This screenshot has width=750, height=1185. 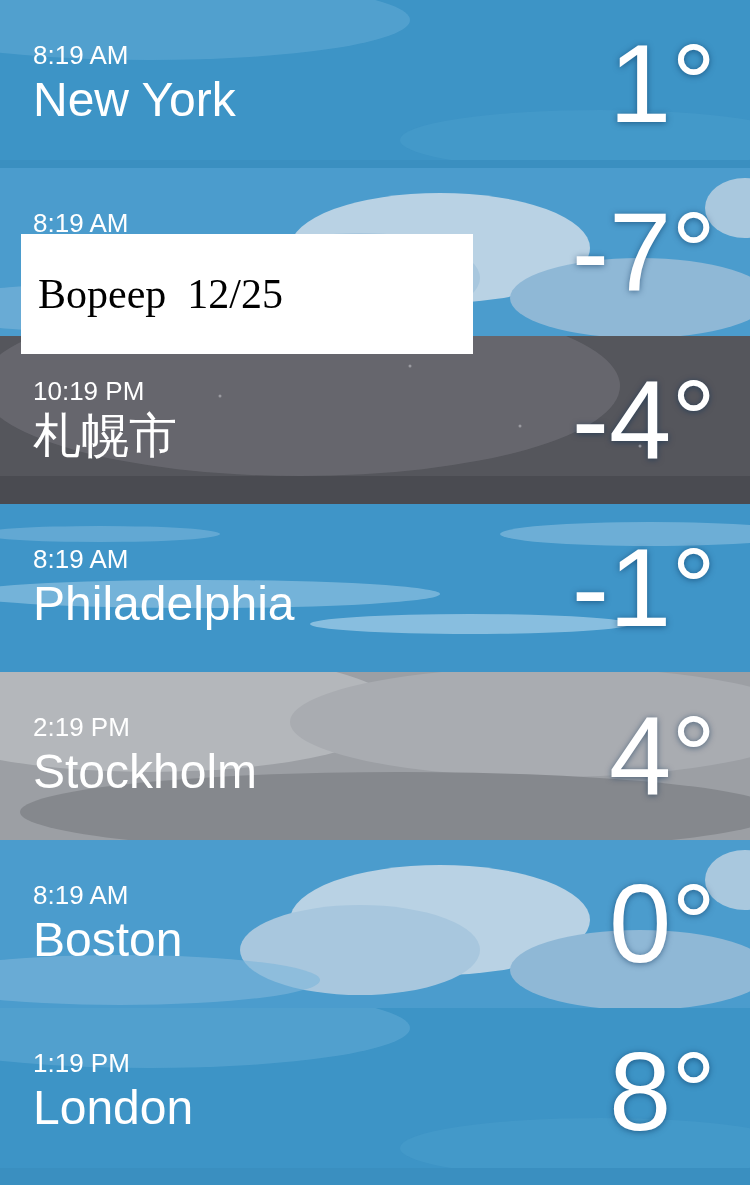 I want to click on local-time: 1:19 PM, so click(x=82, y=1063).